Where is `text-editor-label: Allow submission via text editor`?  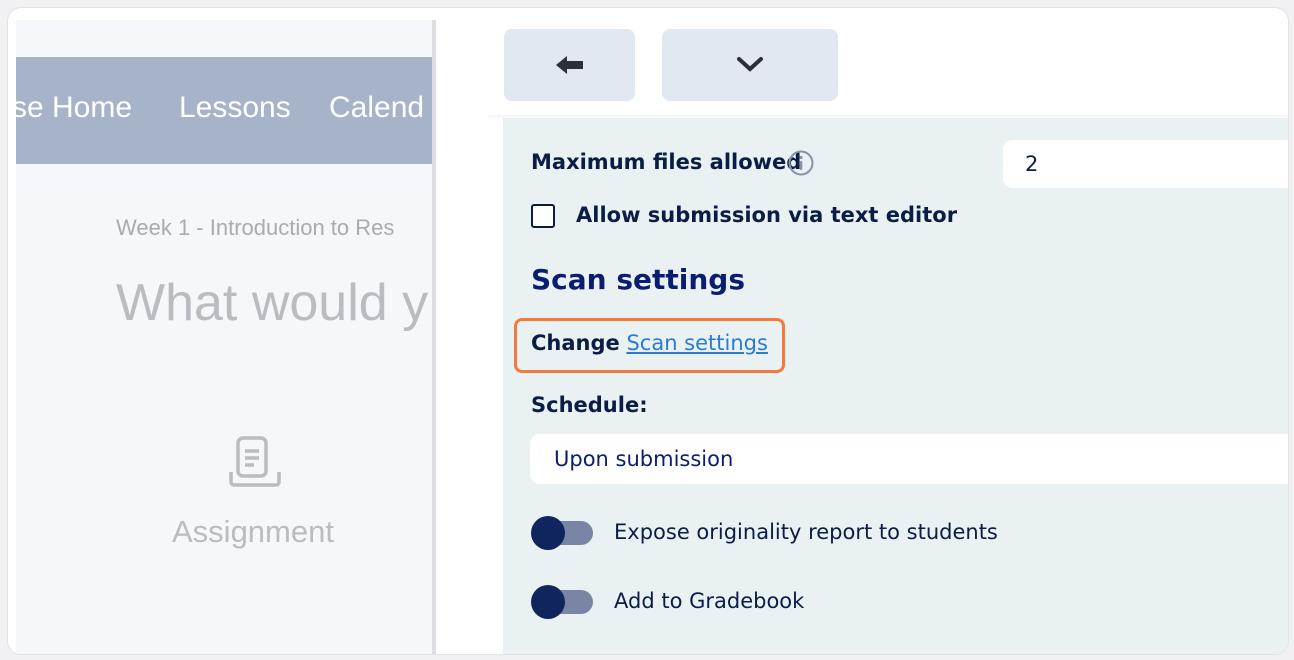 text-editor-label: Allow submission via text editor is located at coordinates (766, 215).